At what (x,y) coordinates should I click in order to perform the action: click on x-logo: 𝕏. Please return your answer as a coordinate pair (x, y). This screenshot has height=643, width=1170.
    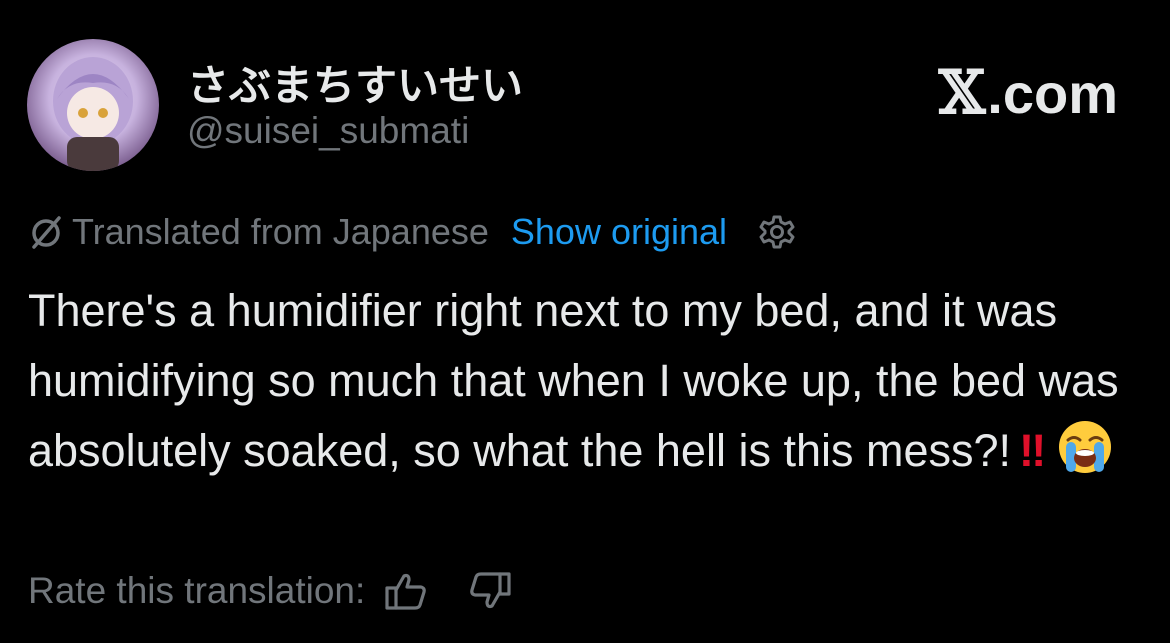
    Looking at the image, I should click on (962, 93).